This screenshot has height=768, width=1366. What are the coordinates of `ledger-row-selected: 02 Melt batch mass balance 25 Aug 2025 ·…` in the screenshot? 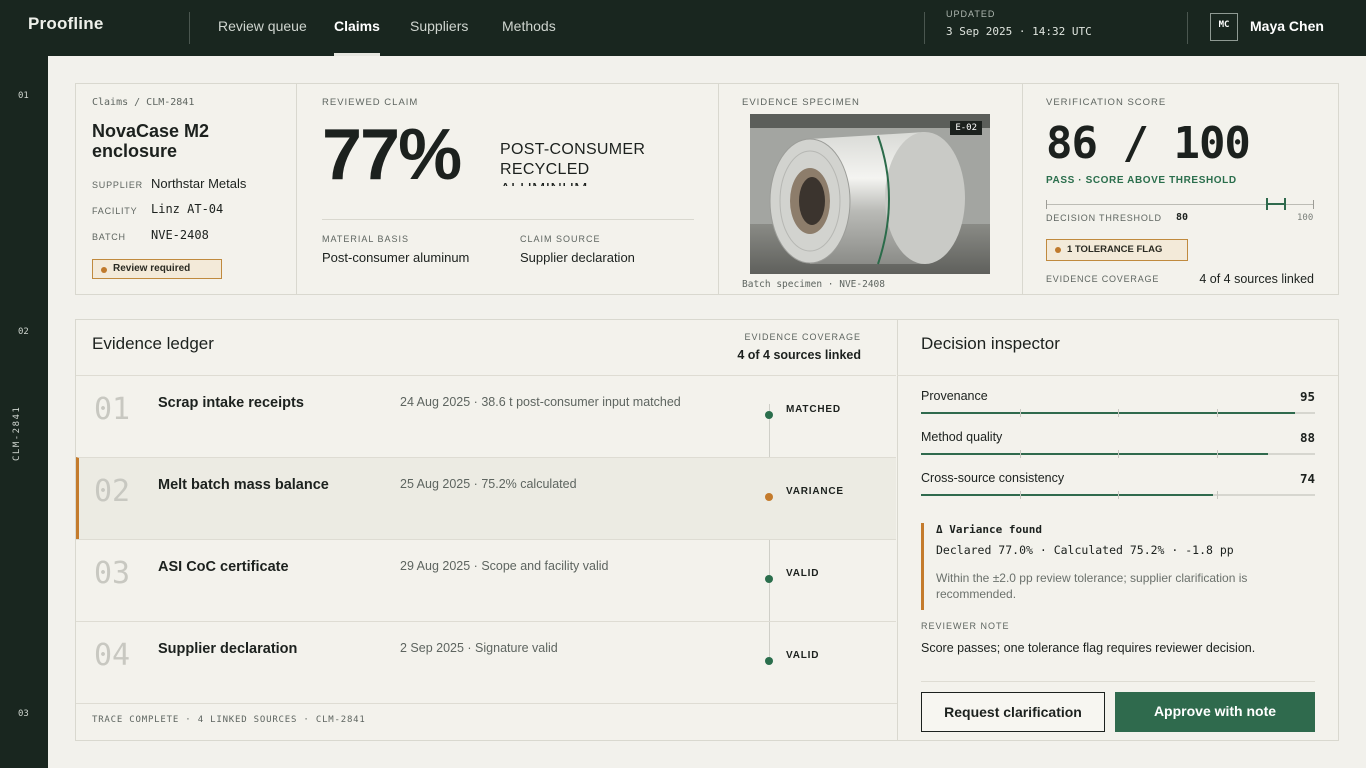 It's located at (486, 498).